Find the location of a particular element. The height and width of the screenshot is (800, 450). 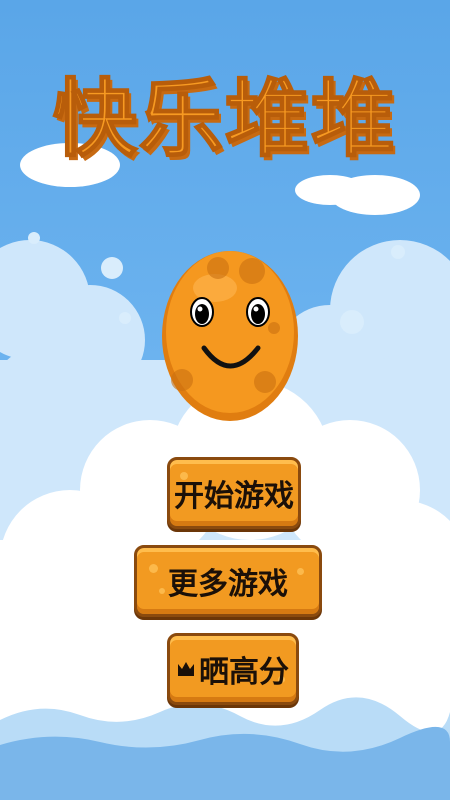

start-game-button: 开始游戏 is located at coordinates (234, 493).